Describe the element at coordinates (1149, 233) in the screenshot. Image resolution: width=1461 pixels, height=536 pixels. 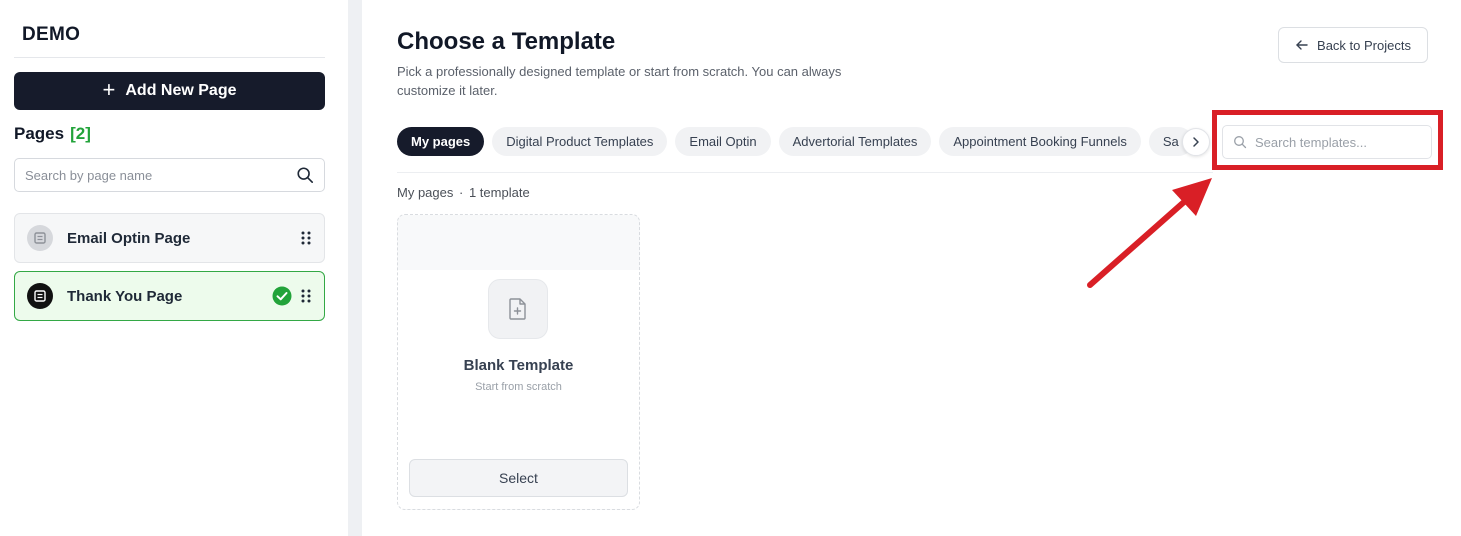
I see `annotation-arrow-icon` at that location.